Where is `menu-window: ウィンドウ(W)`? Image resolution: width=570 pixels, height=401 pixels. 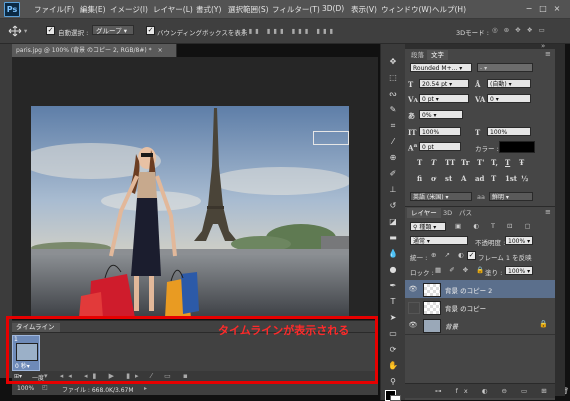
menu-window: ウィンドウ(W) is located at coordinates (406, 9).